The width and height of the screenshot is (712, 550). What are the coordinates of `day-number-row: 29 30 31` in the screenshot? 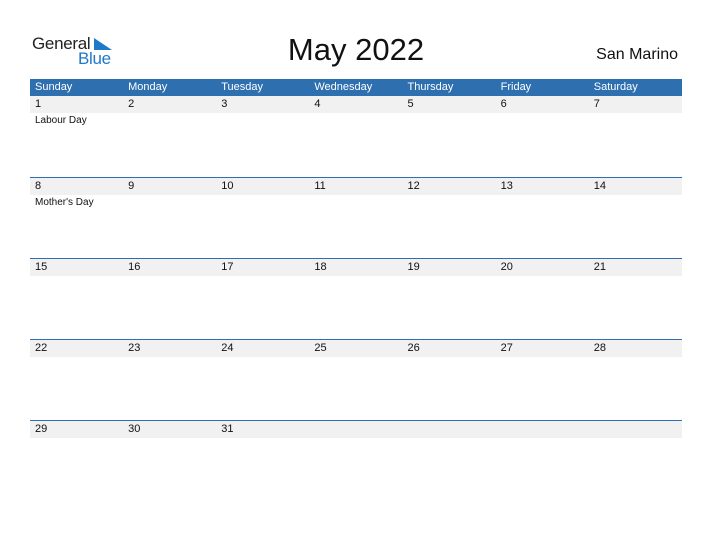 It's located at (356, 429).